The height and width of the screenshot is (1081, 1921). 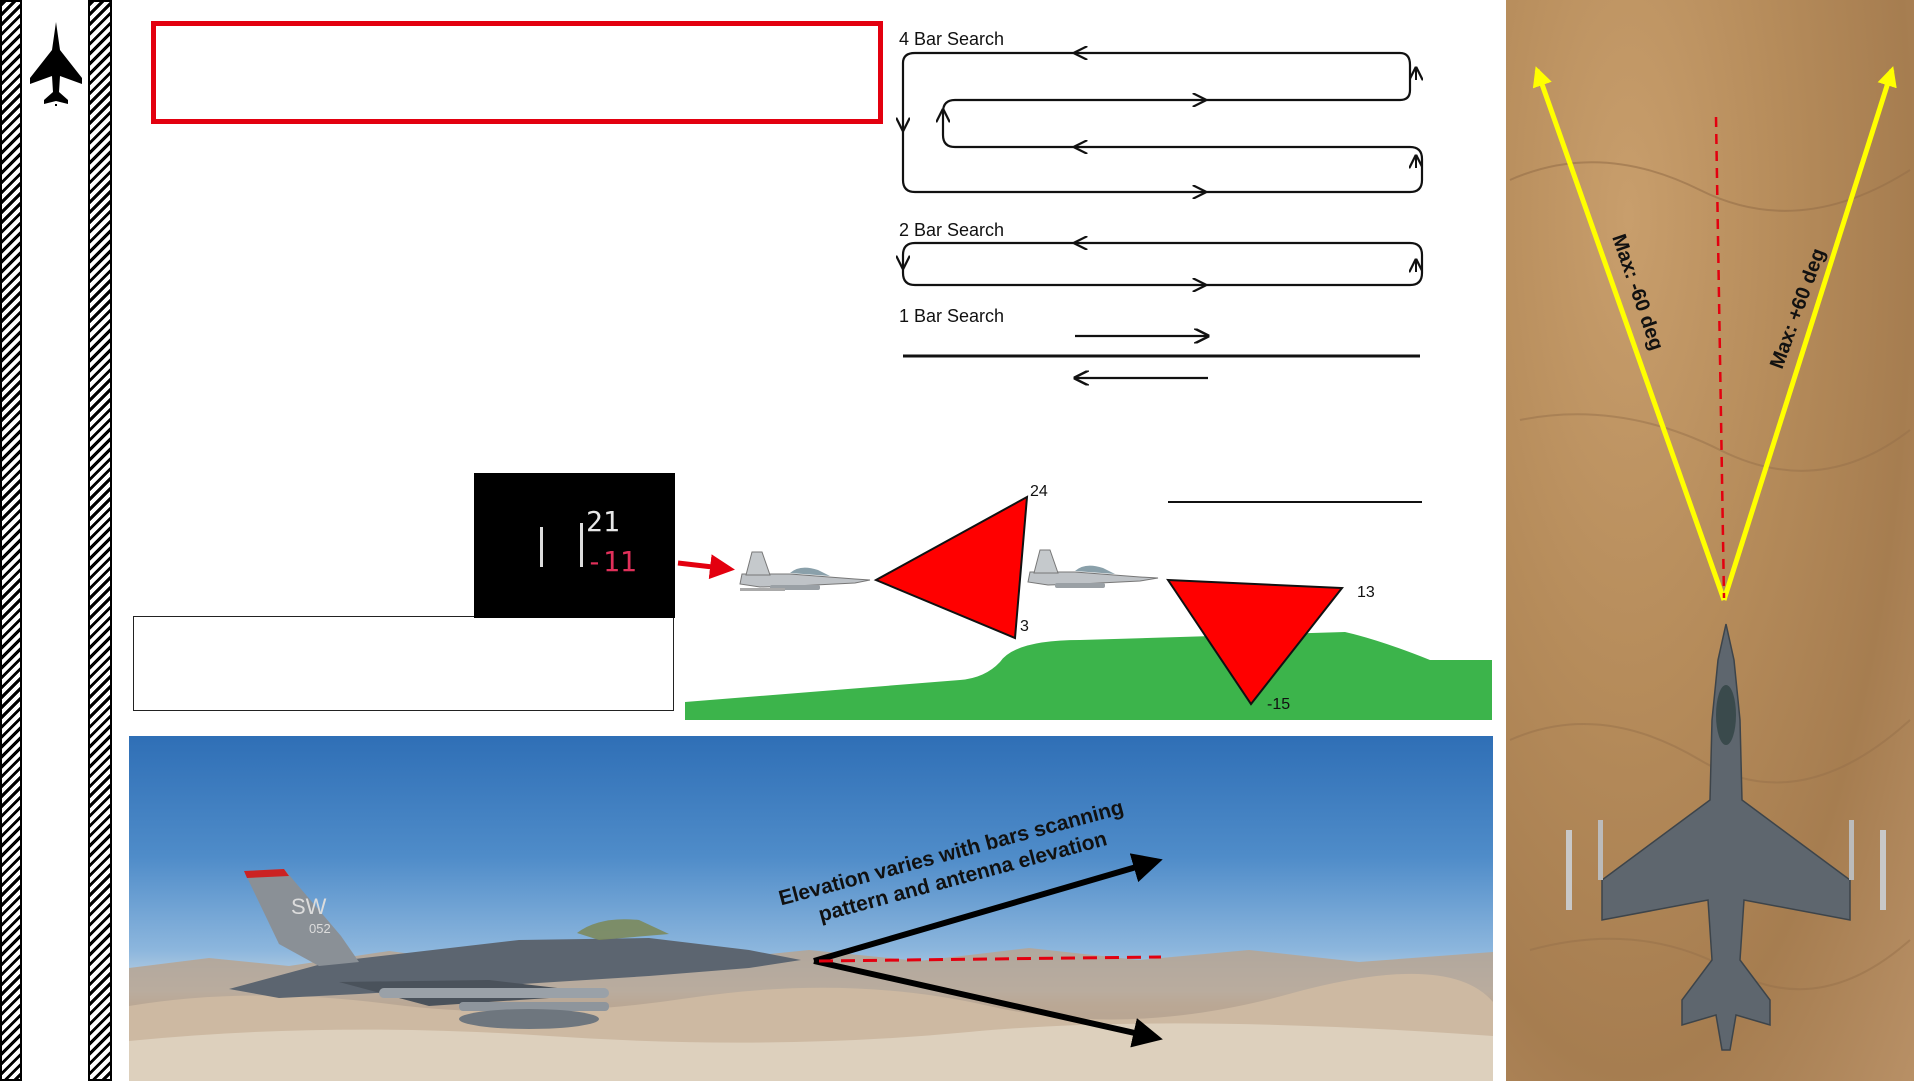 I want to click on azimuth-left-limit-arrow, so click(x=1629, y=333).